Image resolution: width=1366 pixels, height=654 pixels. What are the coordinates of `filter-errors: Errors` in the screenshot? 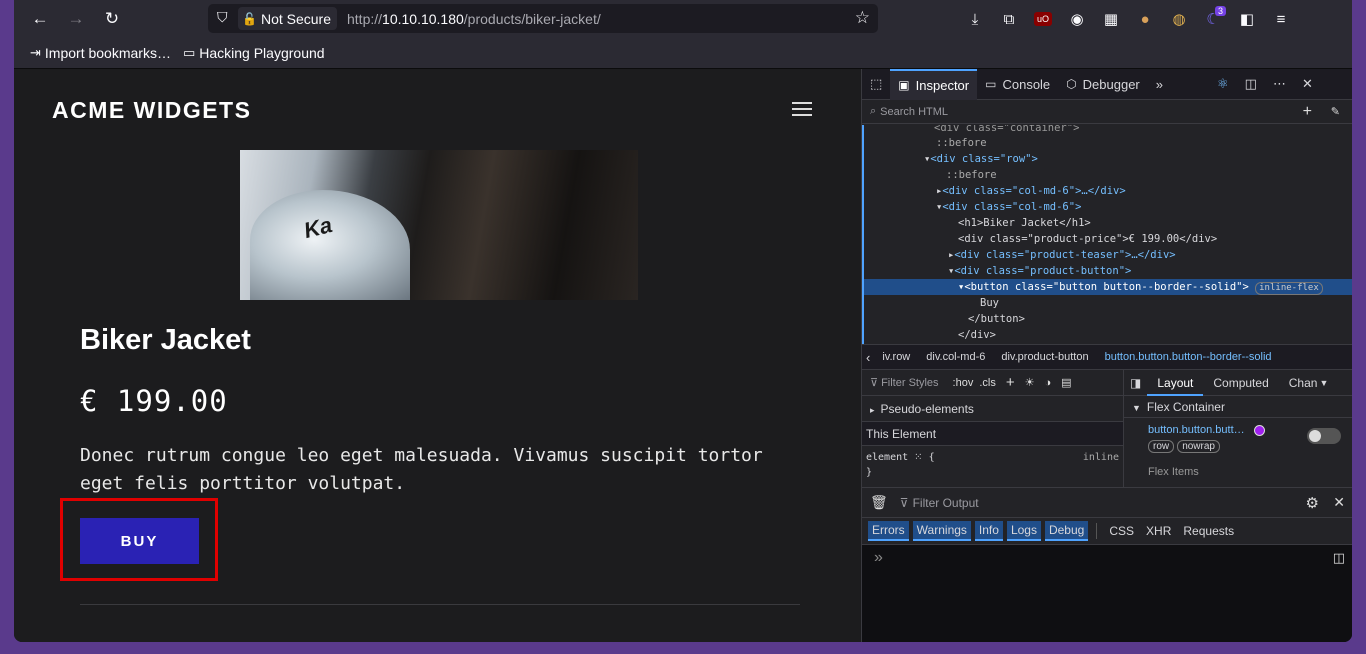 It's located at (888, 531).